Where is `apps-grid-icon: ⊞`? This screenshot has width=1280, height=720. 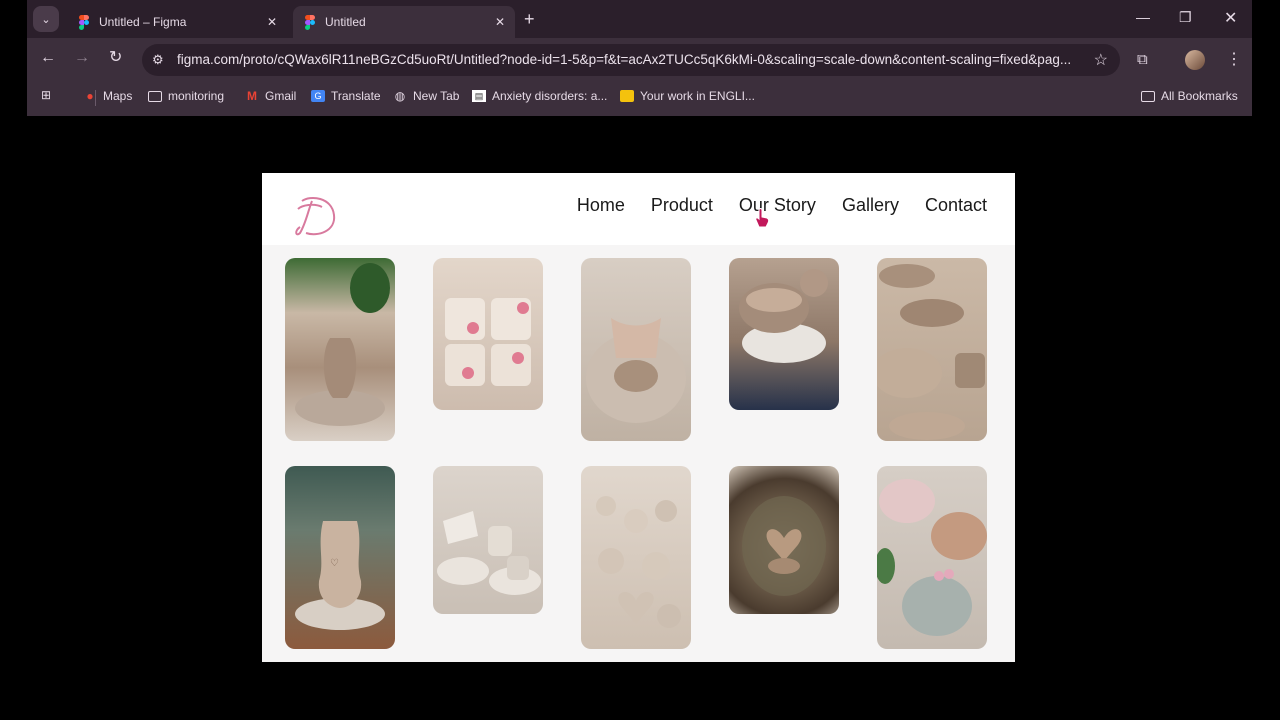
apps-grid-icon: ⊞ is located at coordinates (49, 95).